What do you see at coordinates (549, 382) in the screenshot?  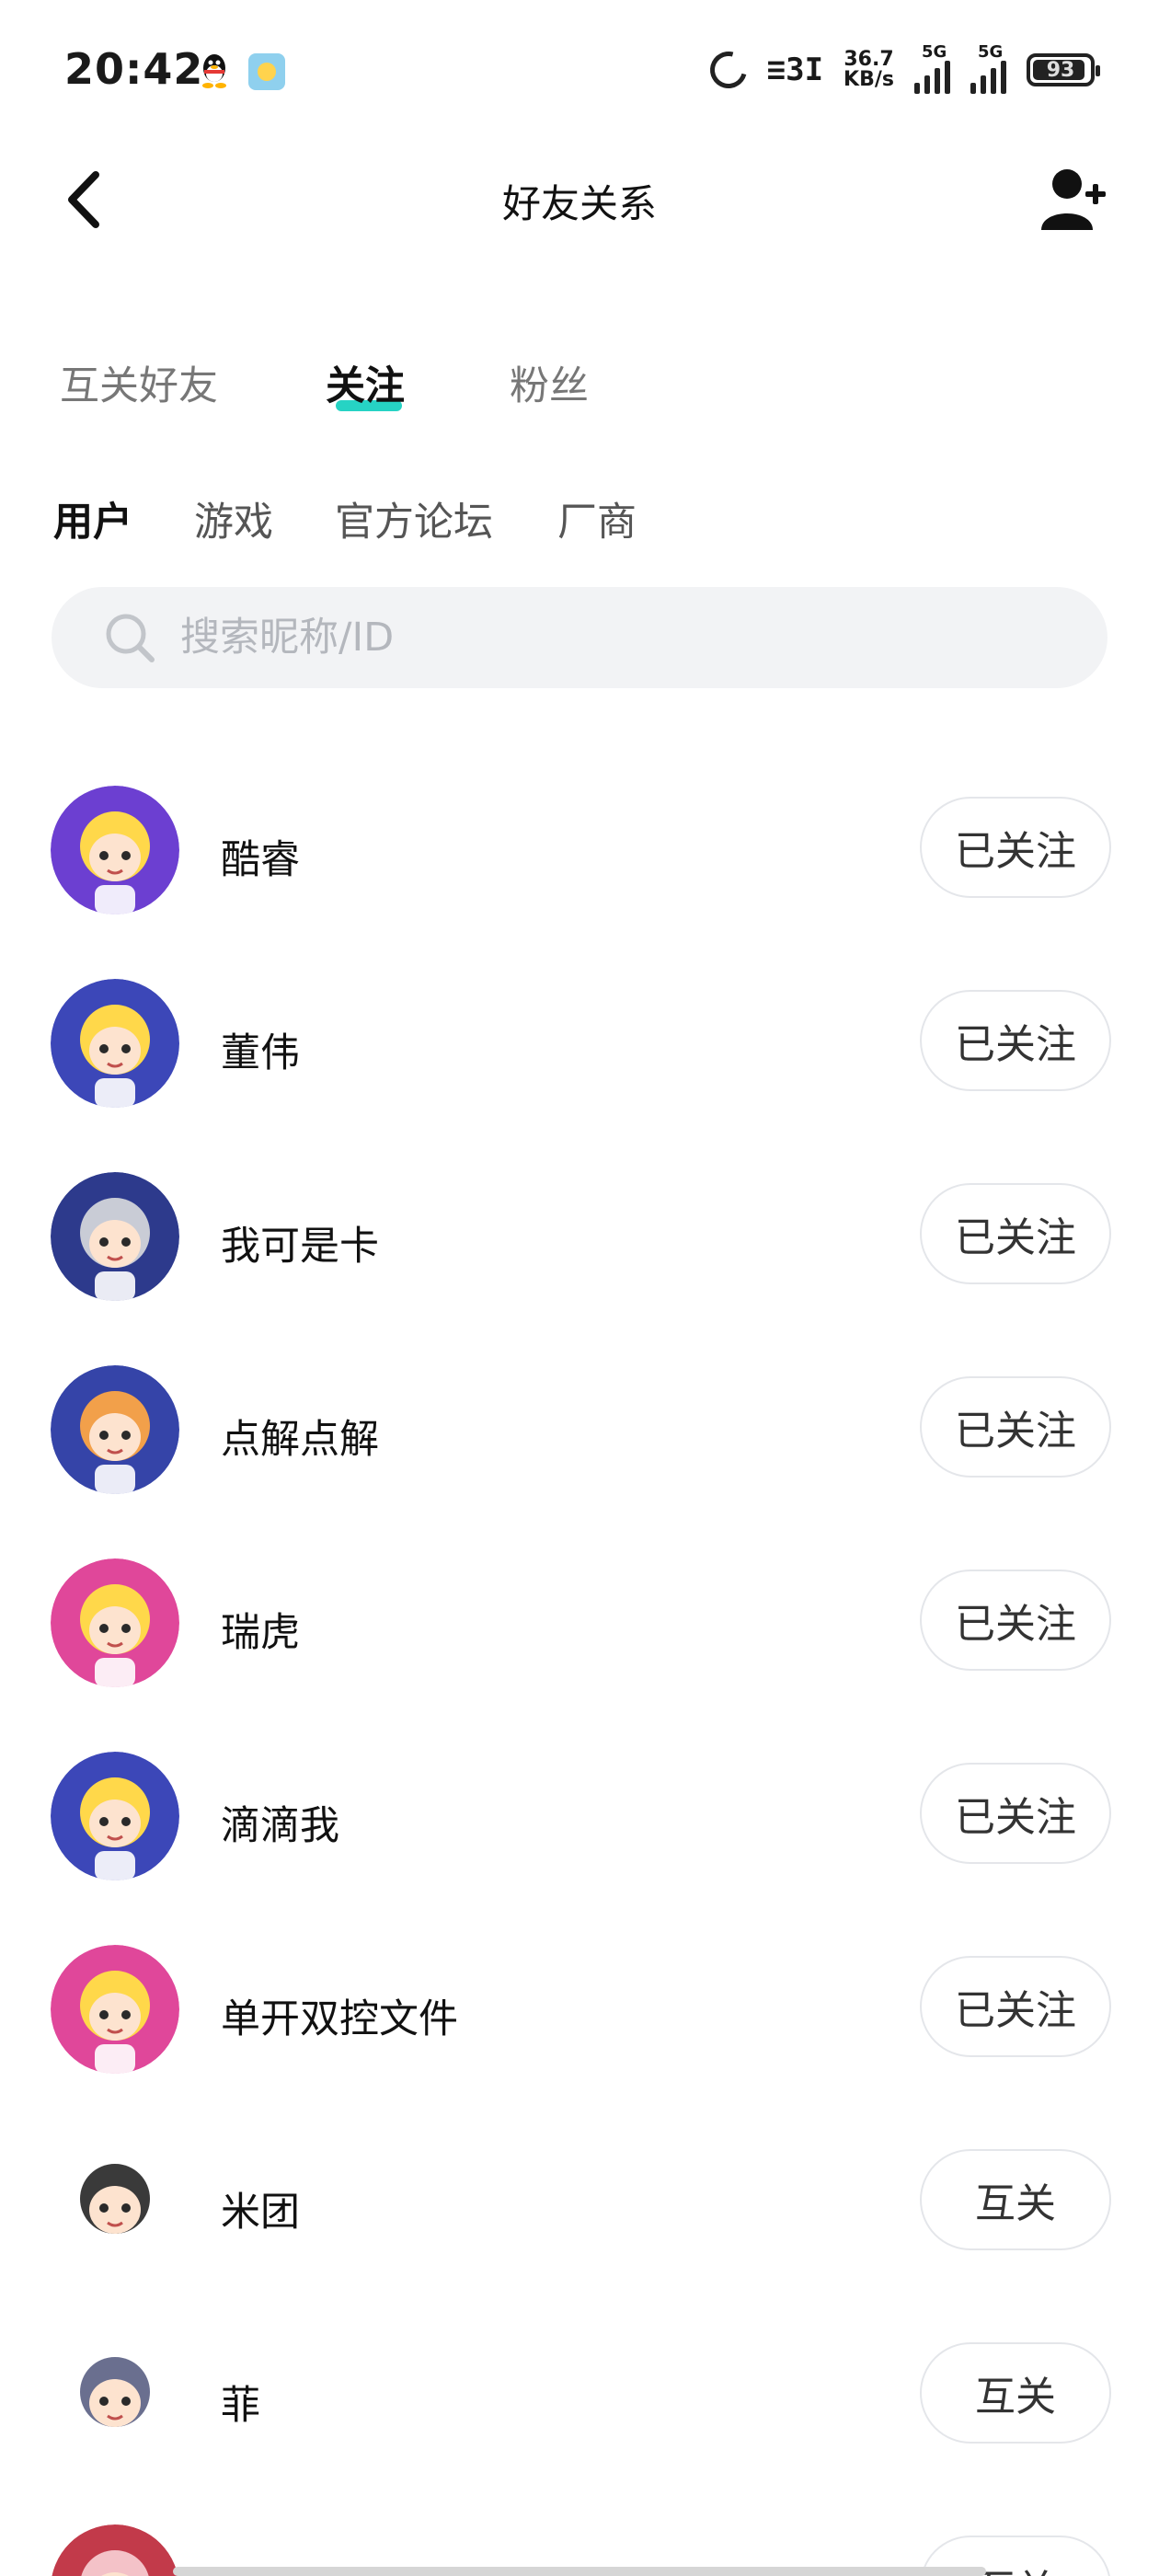 I see `tab-fans: 粉丝` at bounding box center [549, 382].